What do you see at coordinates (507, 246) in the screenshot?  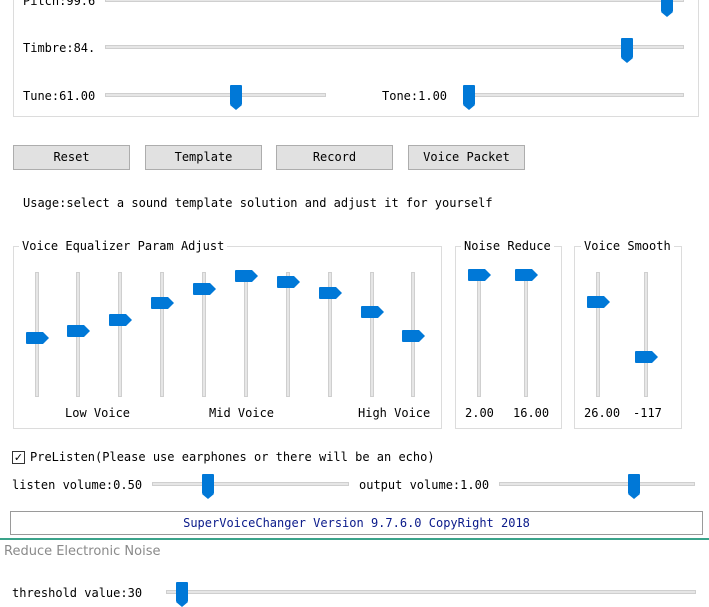 I see `noise-reduce-title: Noise Reduce` at bounding box center [507, 246].